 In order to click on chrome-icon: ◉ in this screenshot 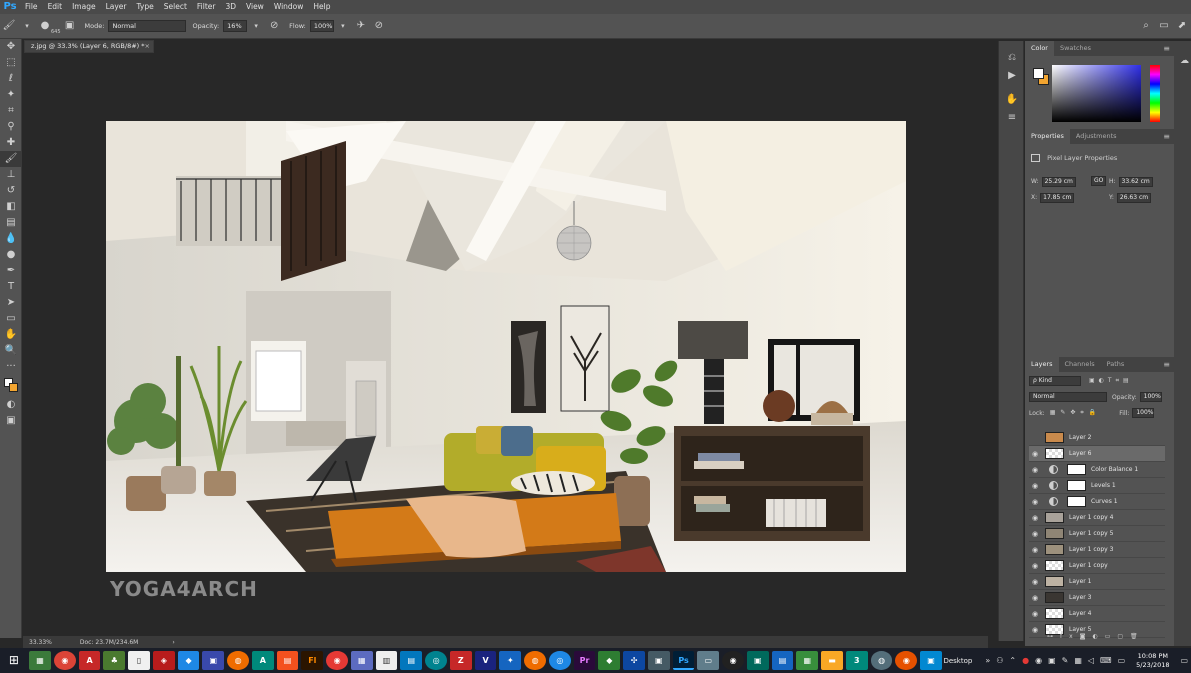, I will do `click(64, 660)`.